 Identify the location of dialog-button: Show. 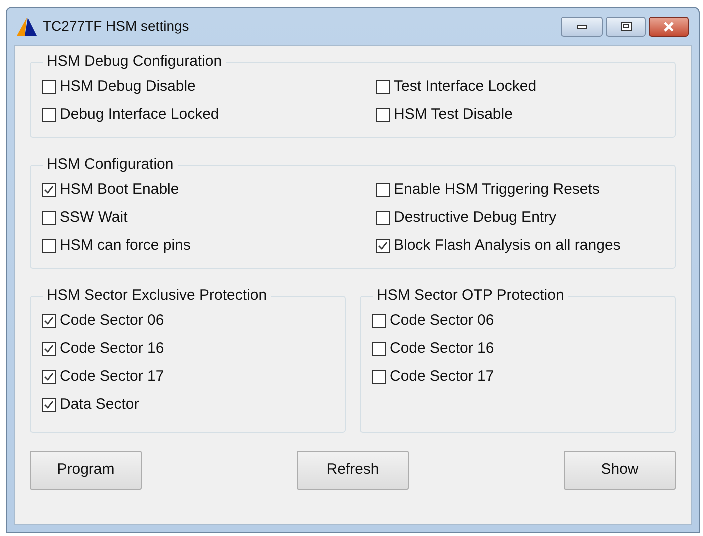
(620, 470).